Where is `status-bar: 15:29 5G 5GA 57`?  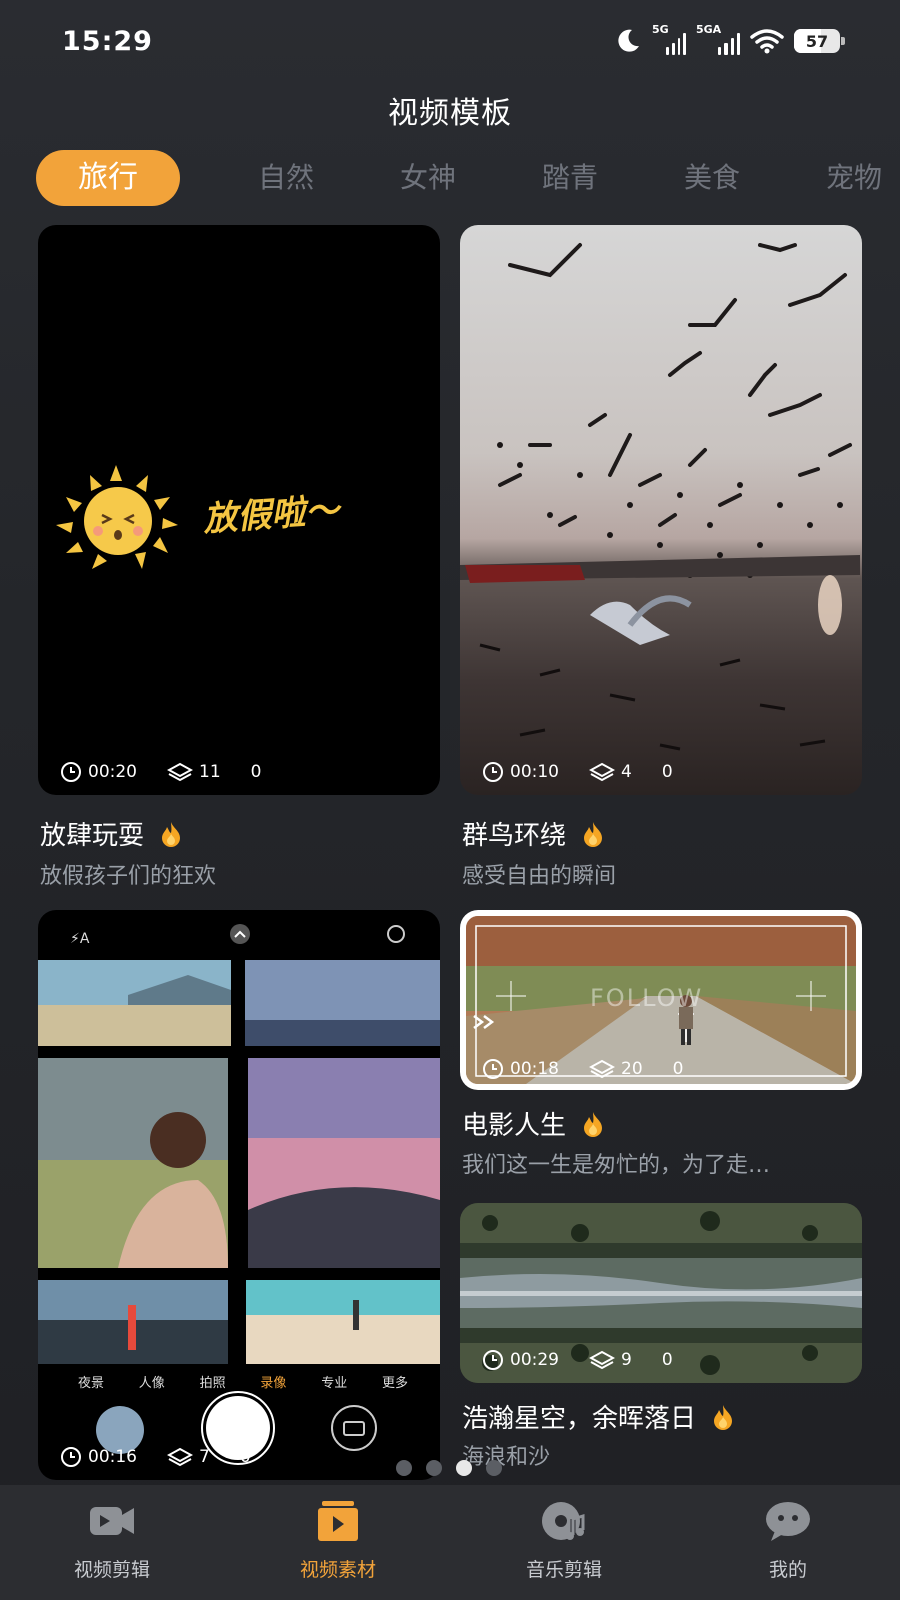
status-bar: 15:29 5G 5GA 57 is located at coordinates (450, 43).